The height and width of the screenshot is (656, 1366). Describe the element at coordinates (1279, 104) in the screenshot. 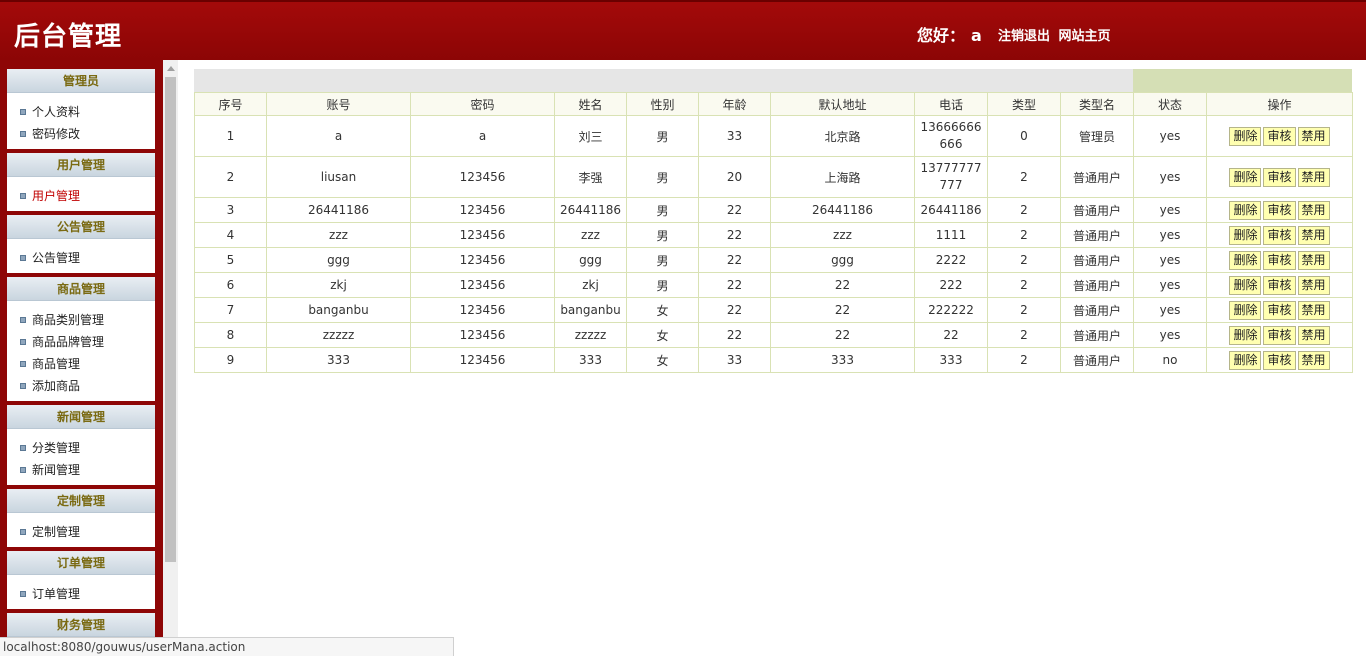

I see `column-header: 操作` at that location.